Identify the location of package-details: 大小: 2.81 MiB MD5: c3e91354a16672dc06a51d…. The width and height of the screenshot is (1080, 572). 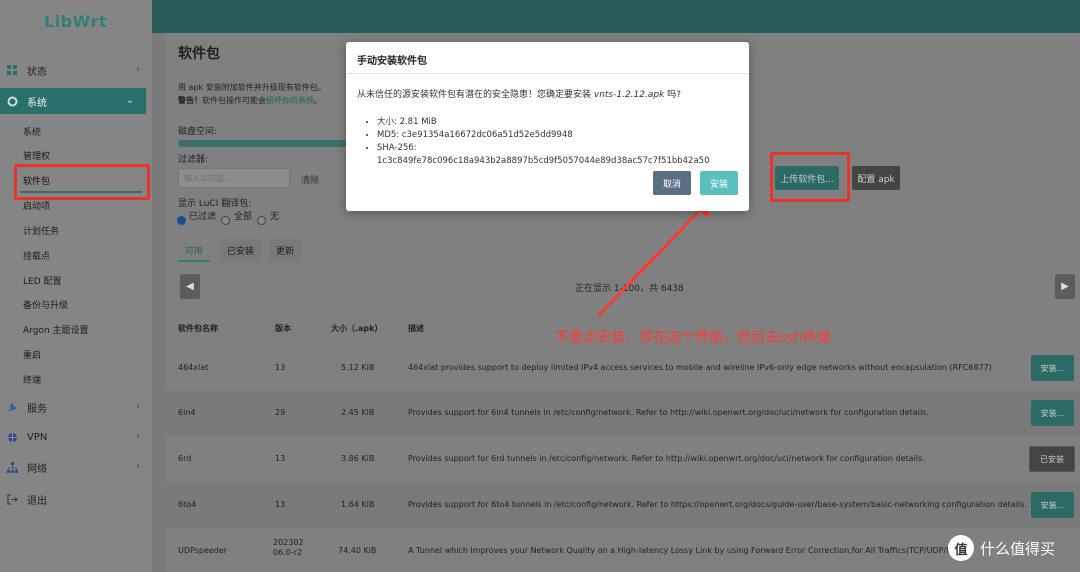
(537, 142).